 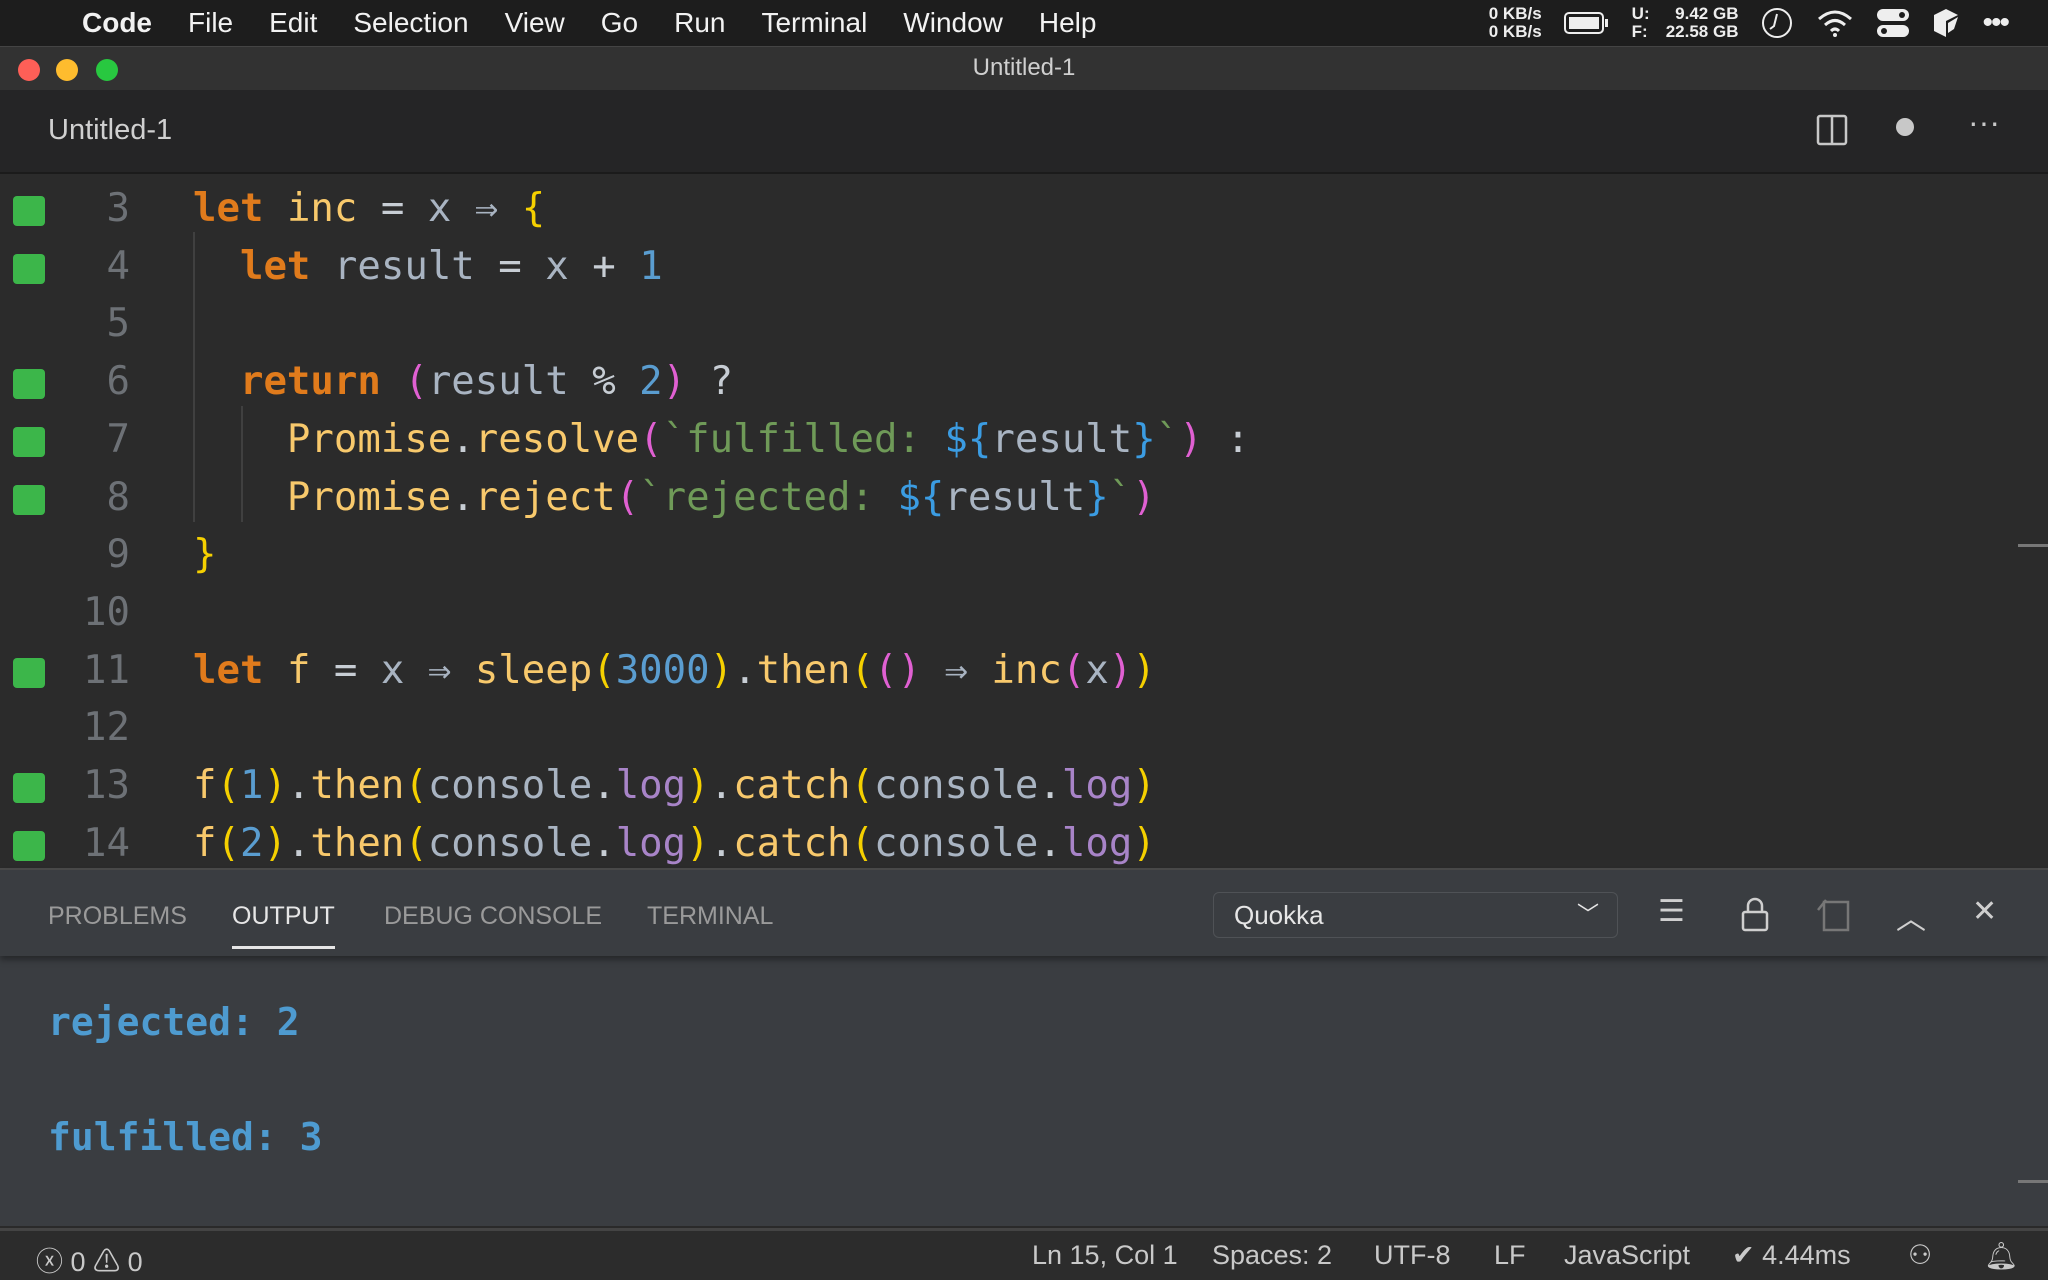 What do you see at coordinates (310, 382) in the screenshot?
I see `code-token: return` at bounding box center [310, 382].